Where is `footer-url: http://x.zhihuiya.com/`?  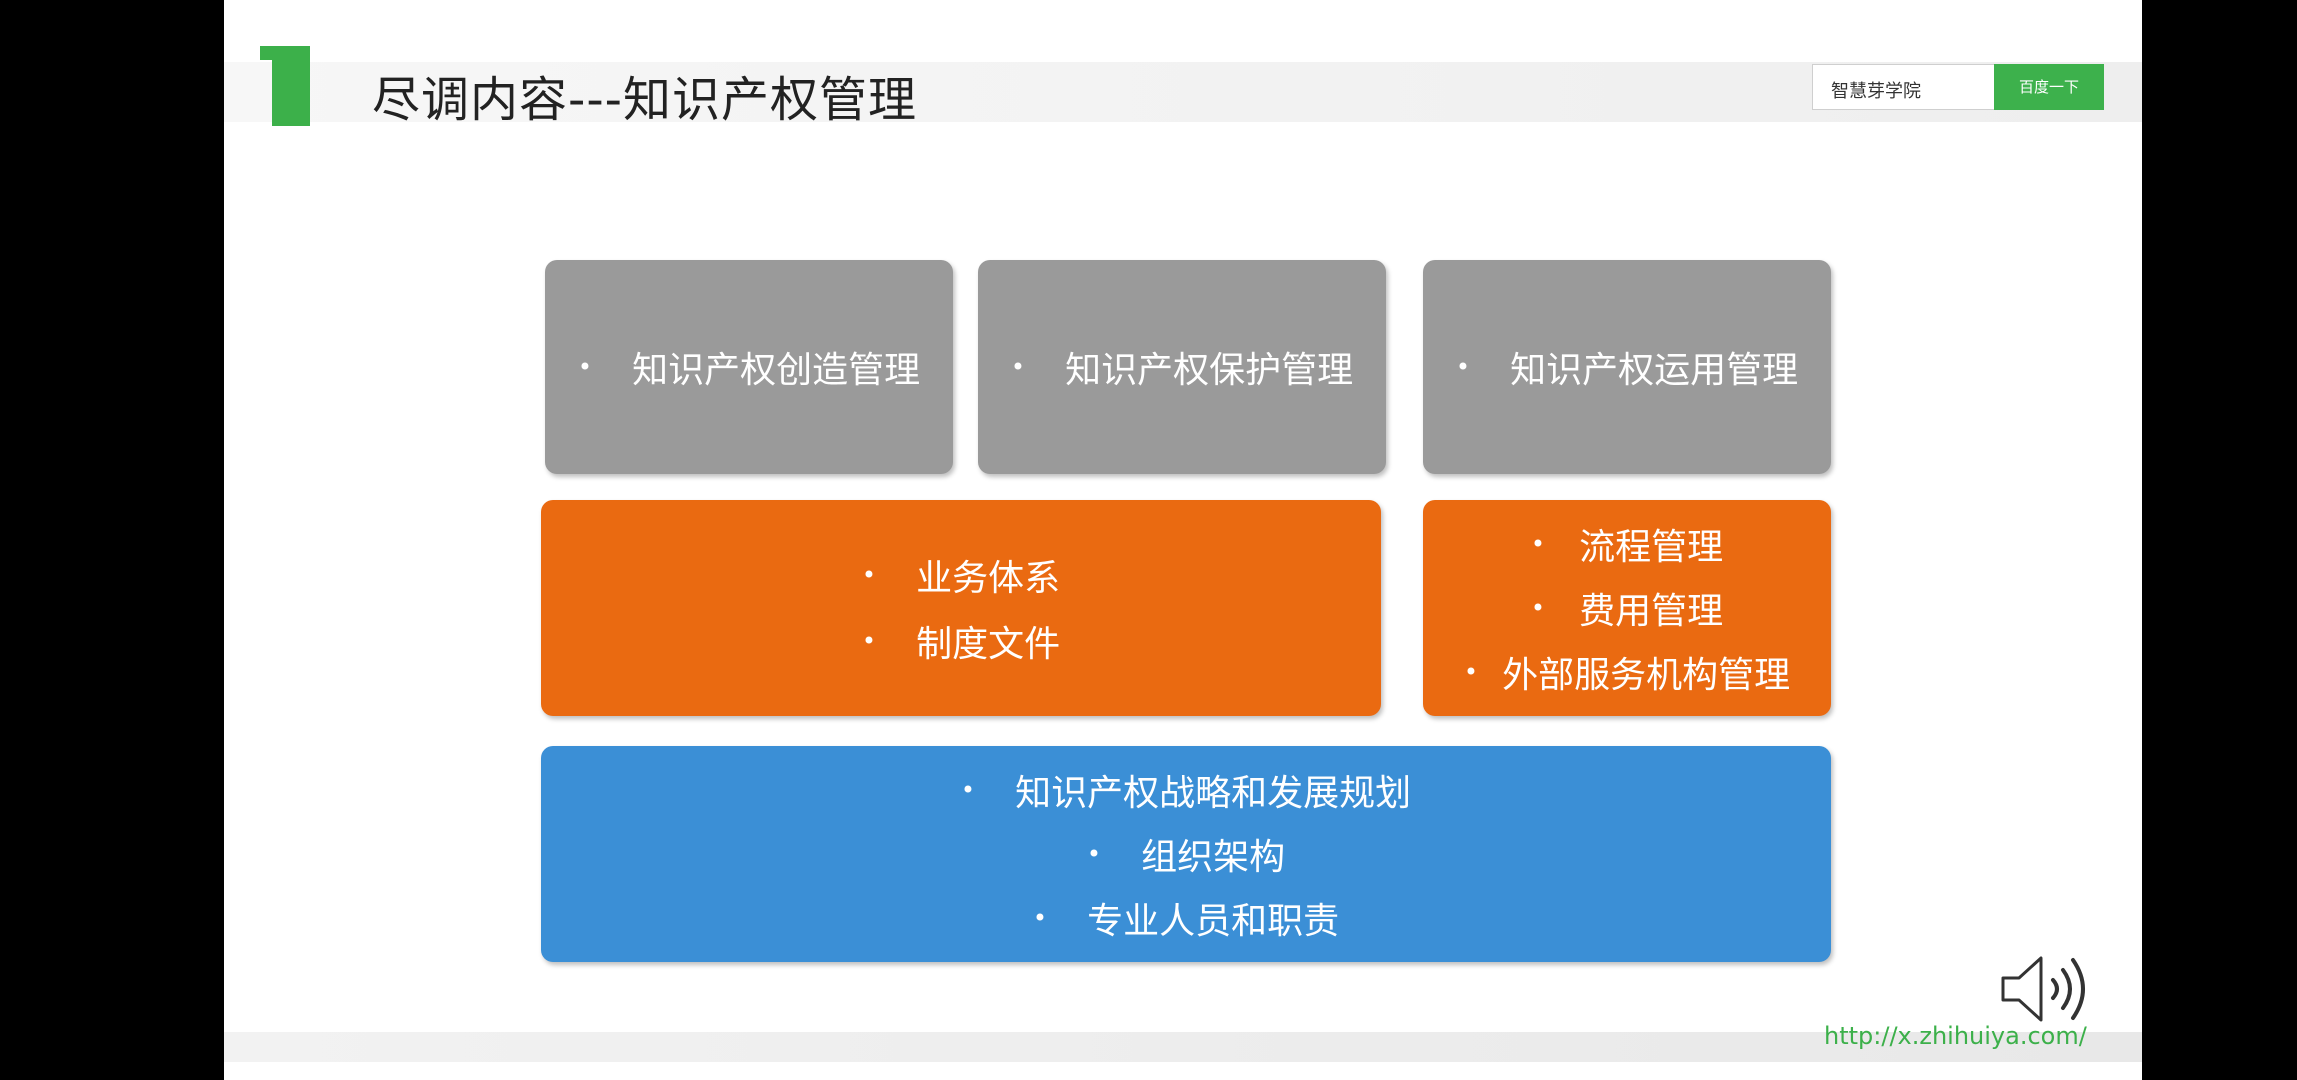 footer-url: http://x.zhihuiya.com/ is located at coordinates (1955, 1036).